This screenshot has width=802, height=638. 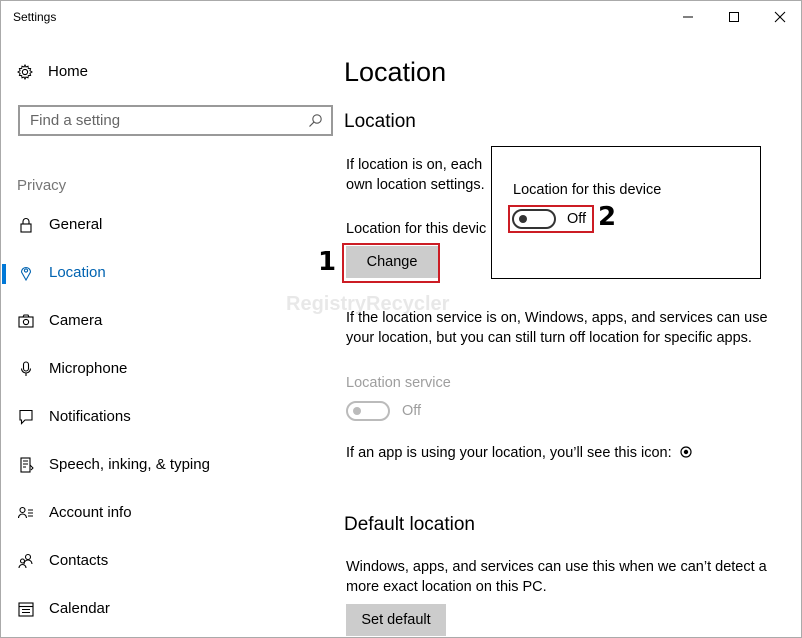 I want to click on location-service-toggle-row: Off, so click(x=383, y=411).